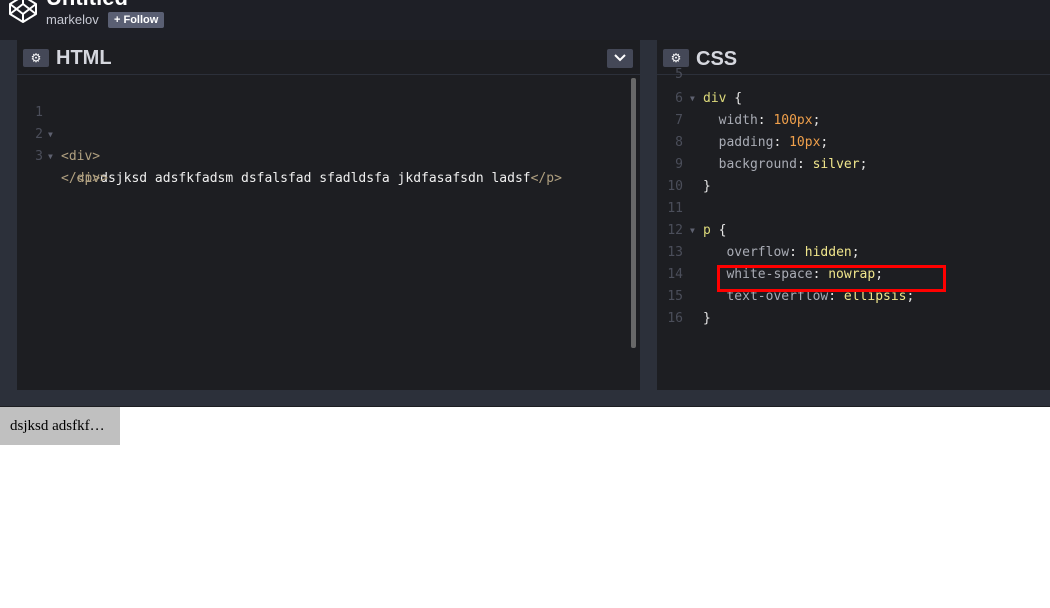  Describe the element at coordinates (328, 122) in the screenshot. I see `code-line: 1 ▼ <div>` at that location.